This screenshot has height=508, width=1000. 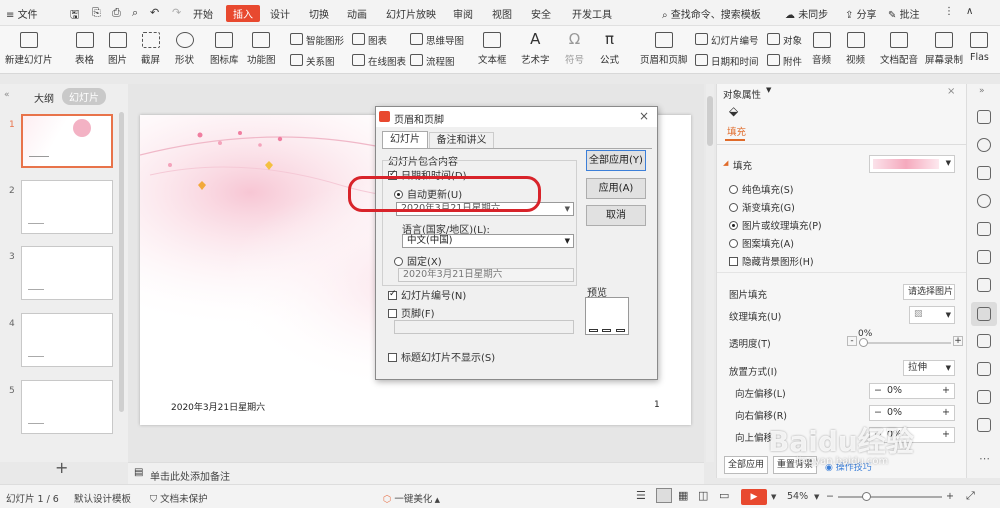 What do you see at coordinates (784, 40) in the screenshot?
I see `object-button: 对象` at bounding box center [784, 40].